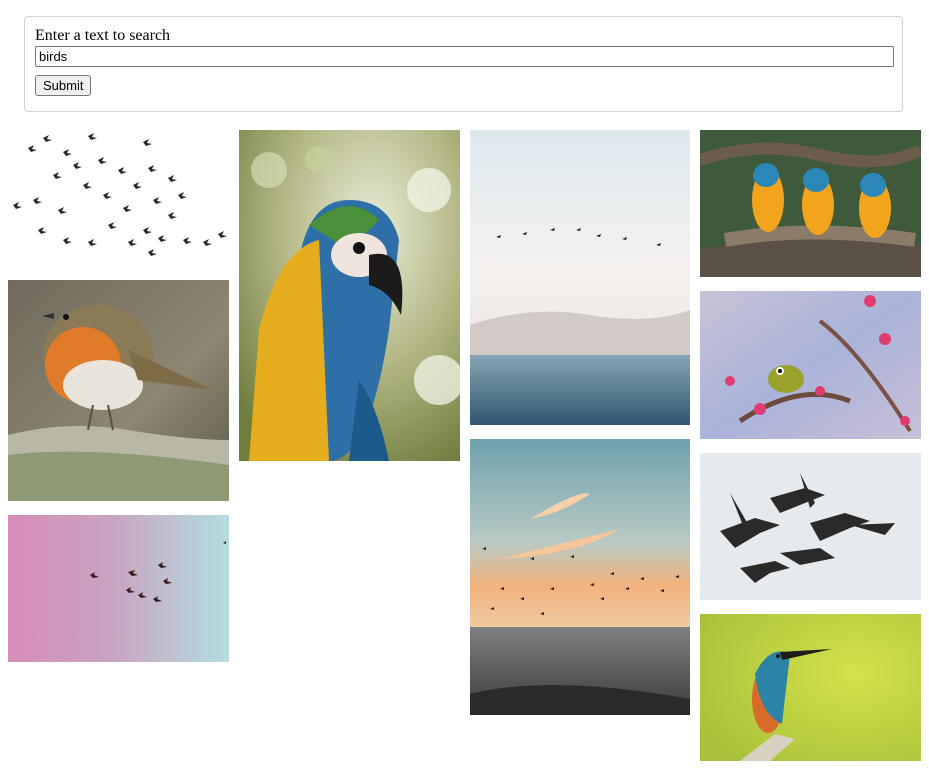 This screenshot has width=929, height=783. I want to click on birds-over-sunset-sea-image, so click(580, 577).